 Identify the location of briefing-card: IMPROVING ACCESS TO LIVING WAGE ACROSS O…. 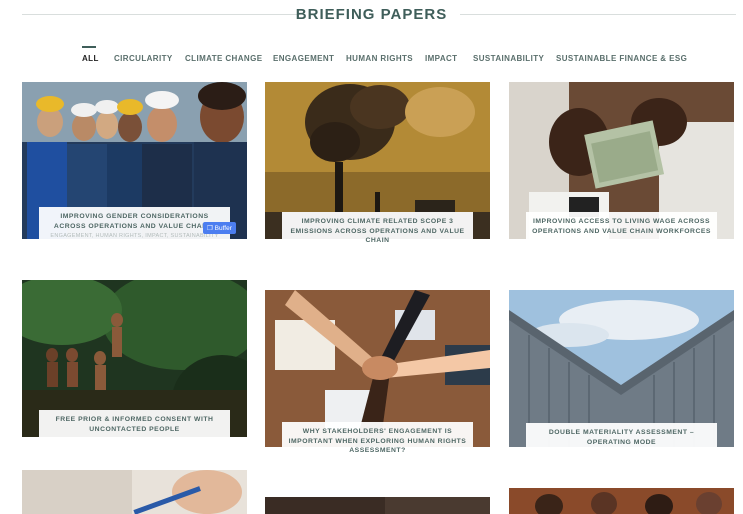
(621, 169).